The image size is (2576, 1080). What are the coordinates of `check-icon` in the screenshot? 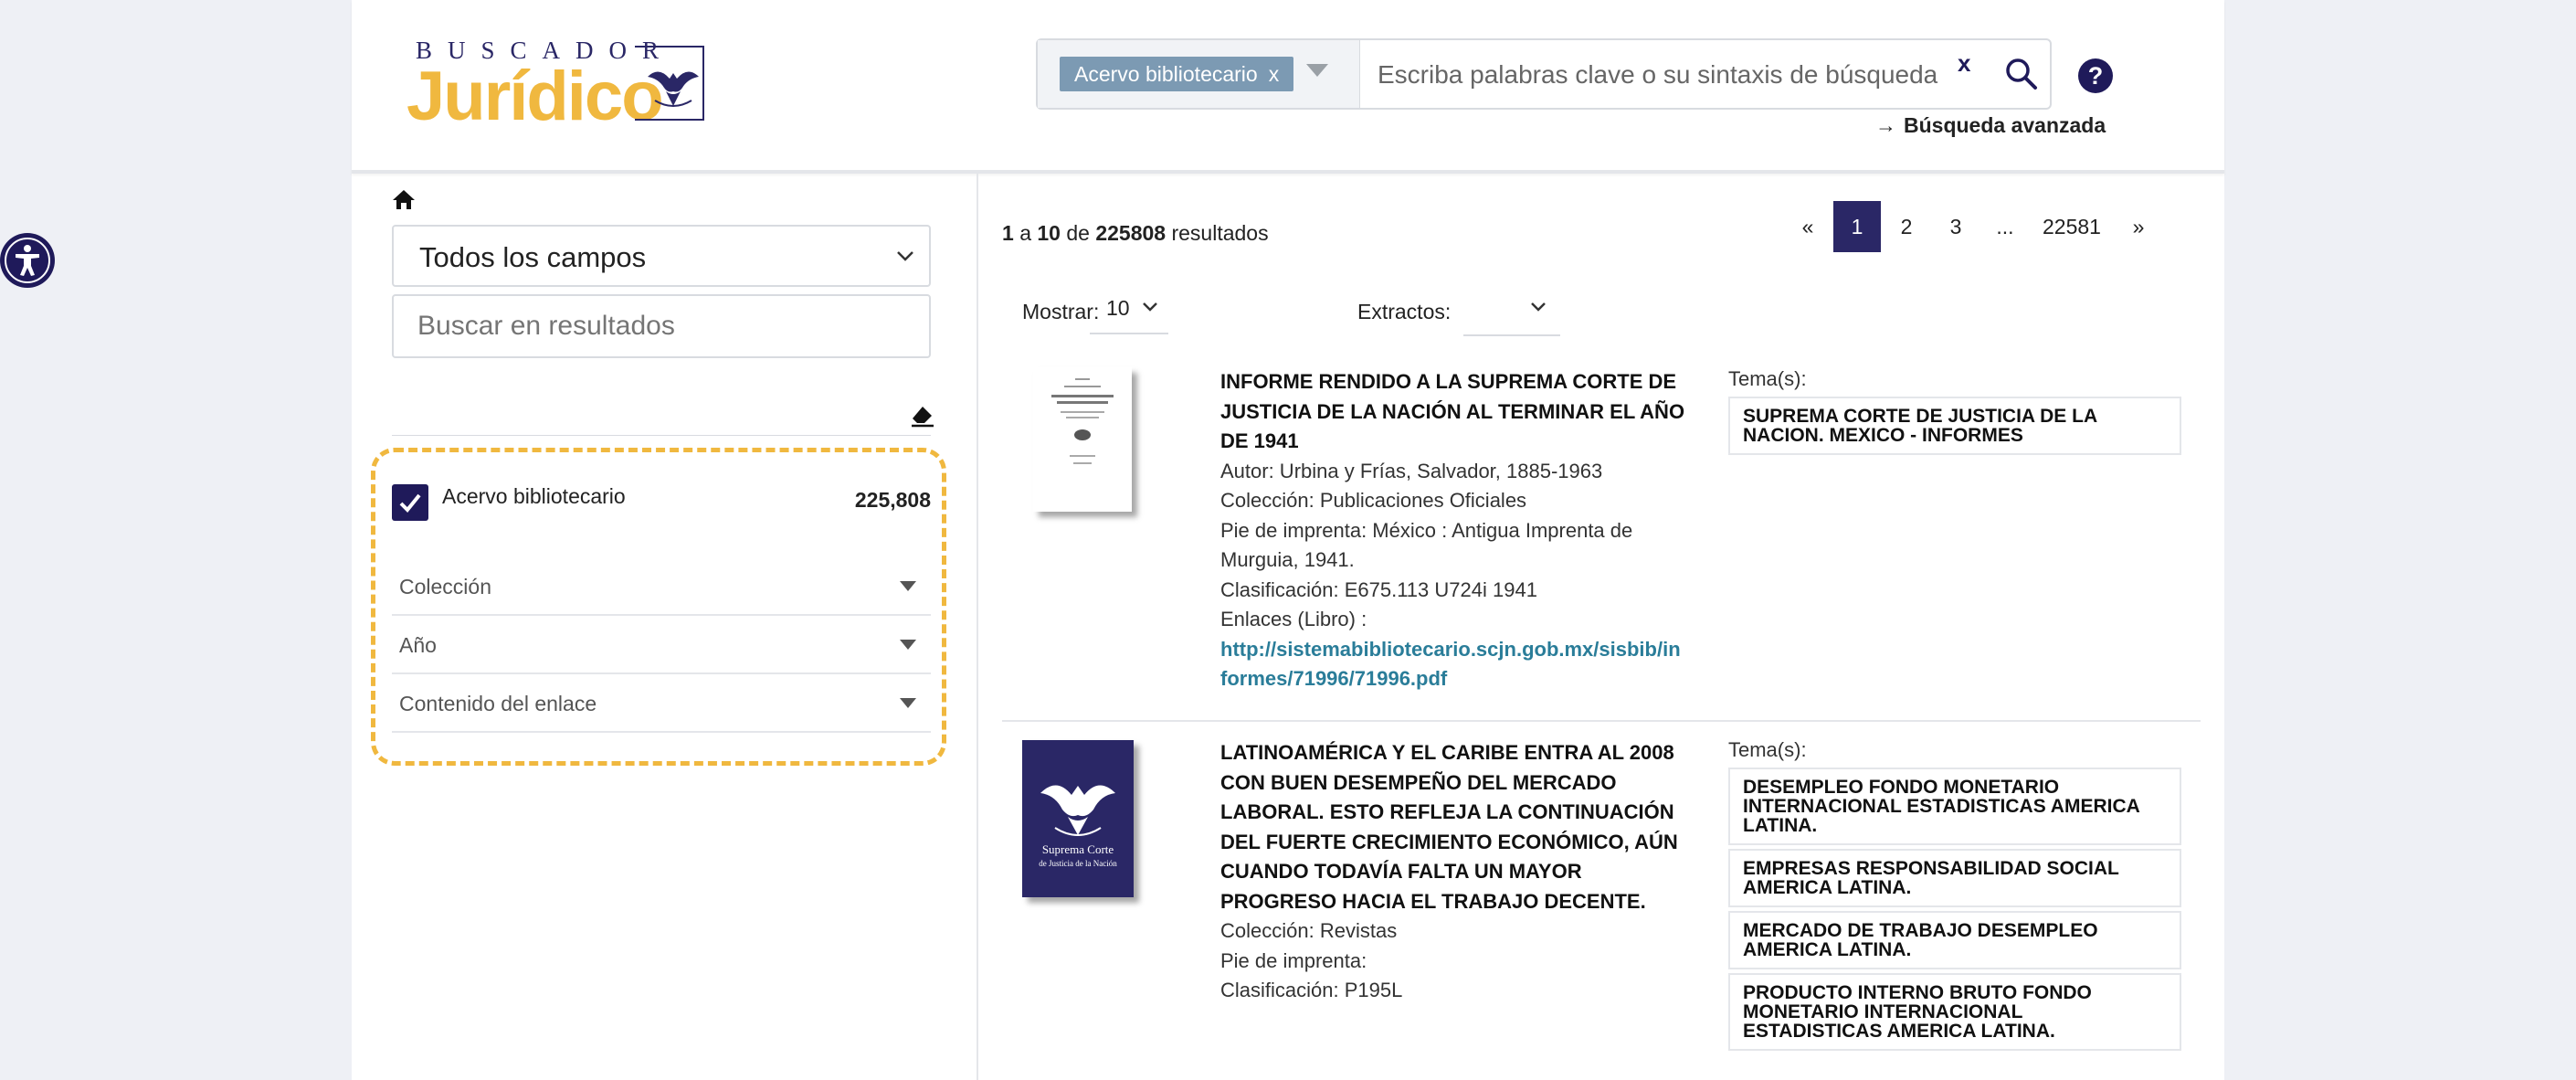 It's located at (410, 503).